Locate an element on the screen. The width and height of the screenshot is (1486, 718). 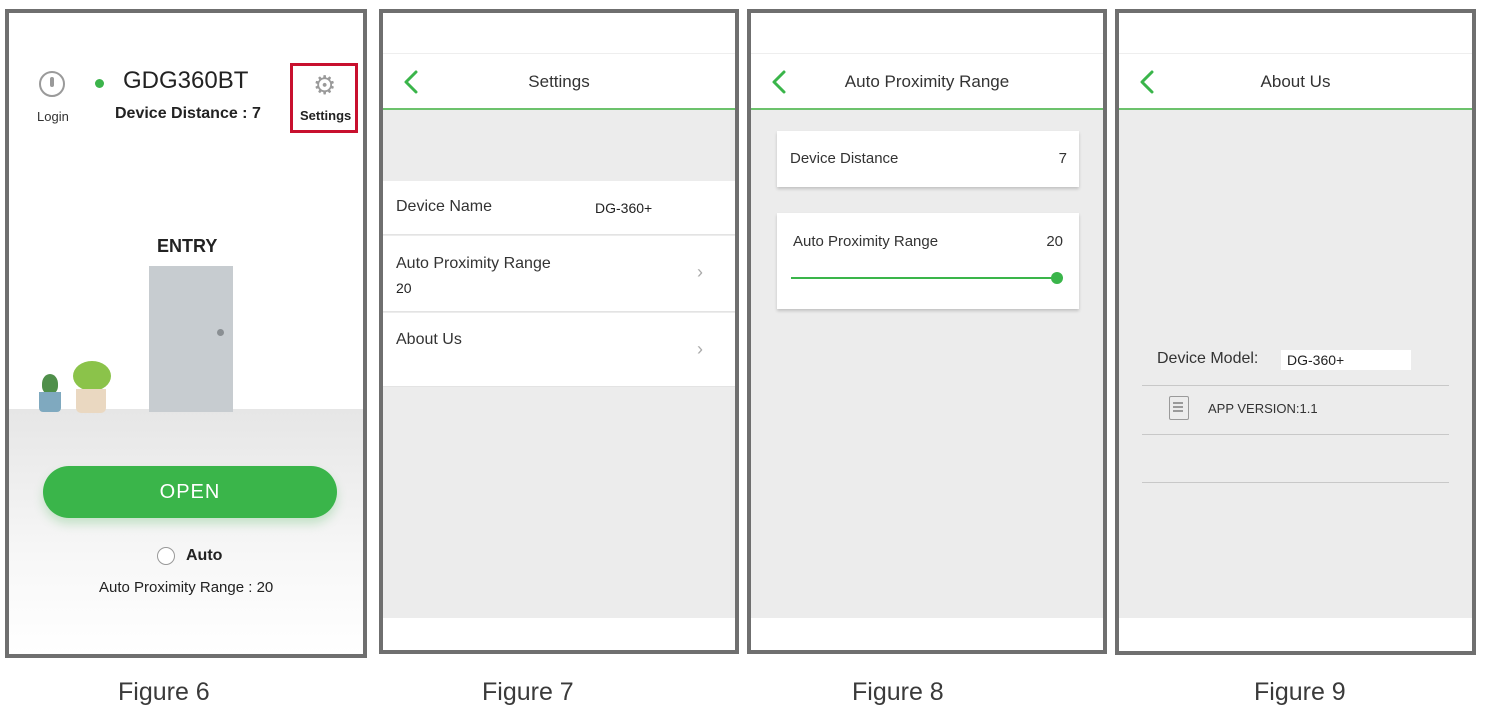
leafy-plant-icon is located at coordinates (92, 376).